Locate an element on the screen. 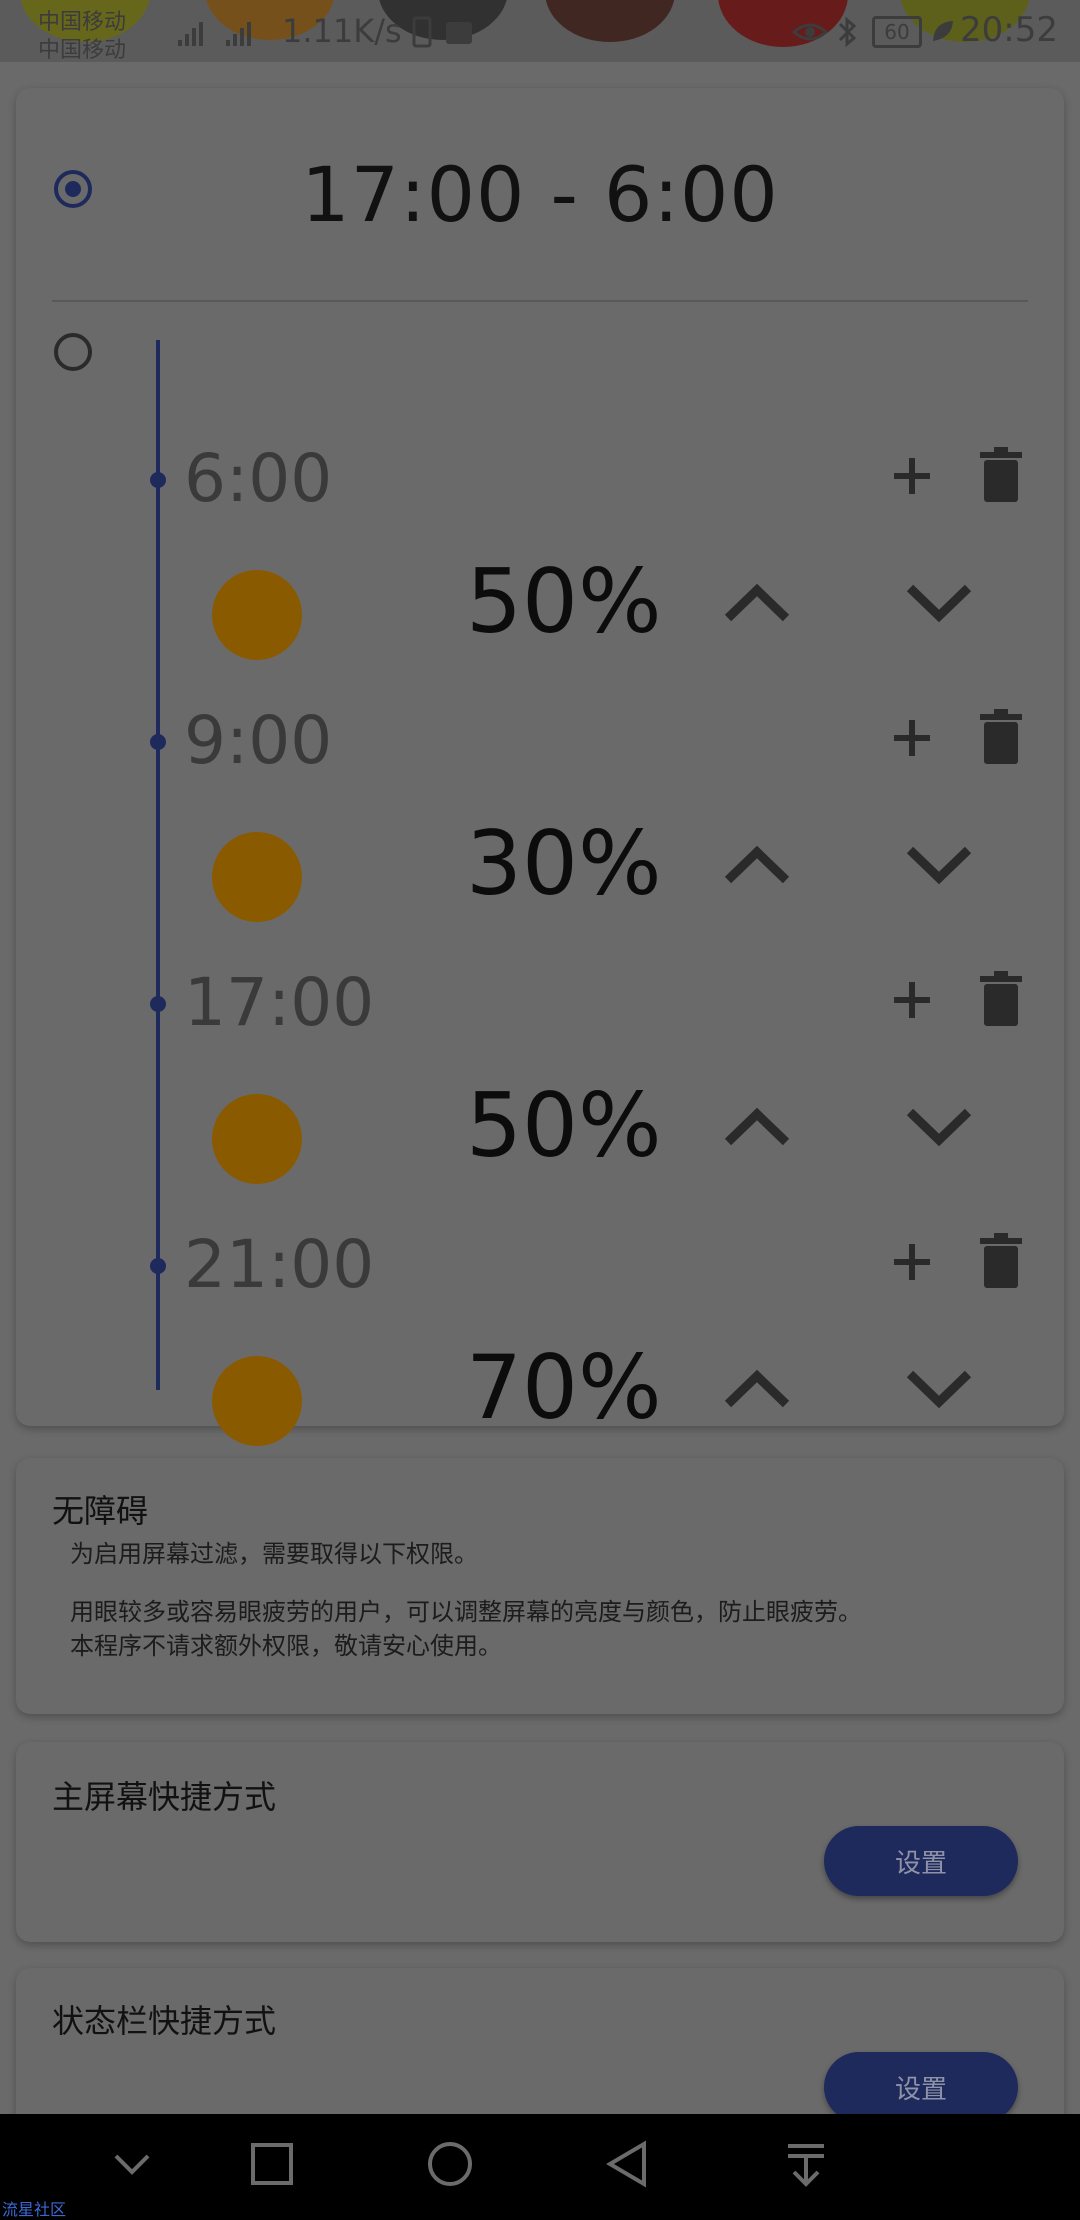  notification-icons is located at coordinates (442, 32).